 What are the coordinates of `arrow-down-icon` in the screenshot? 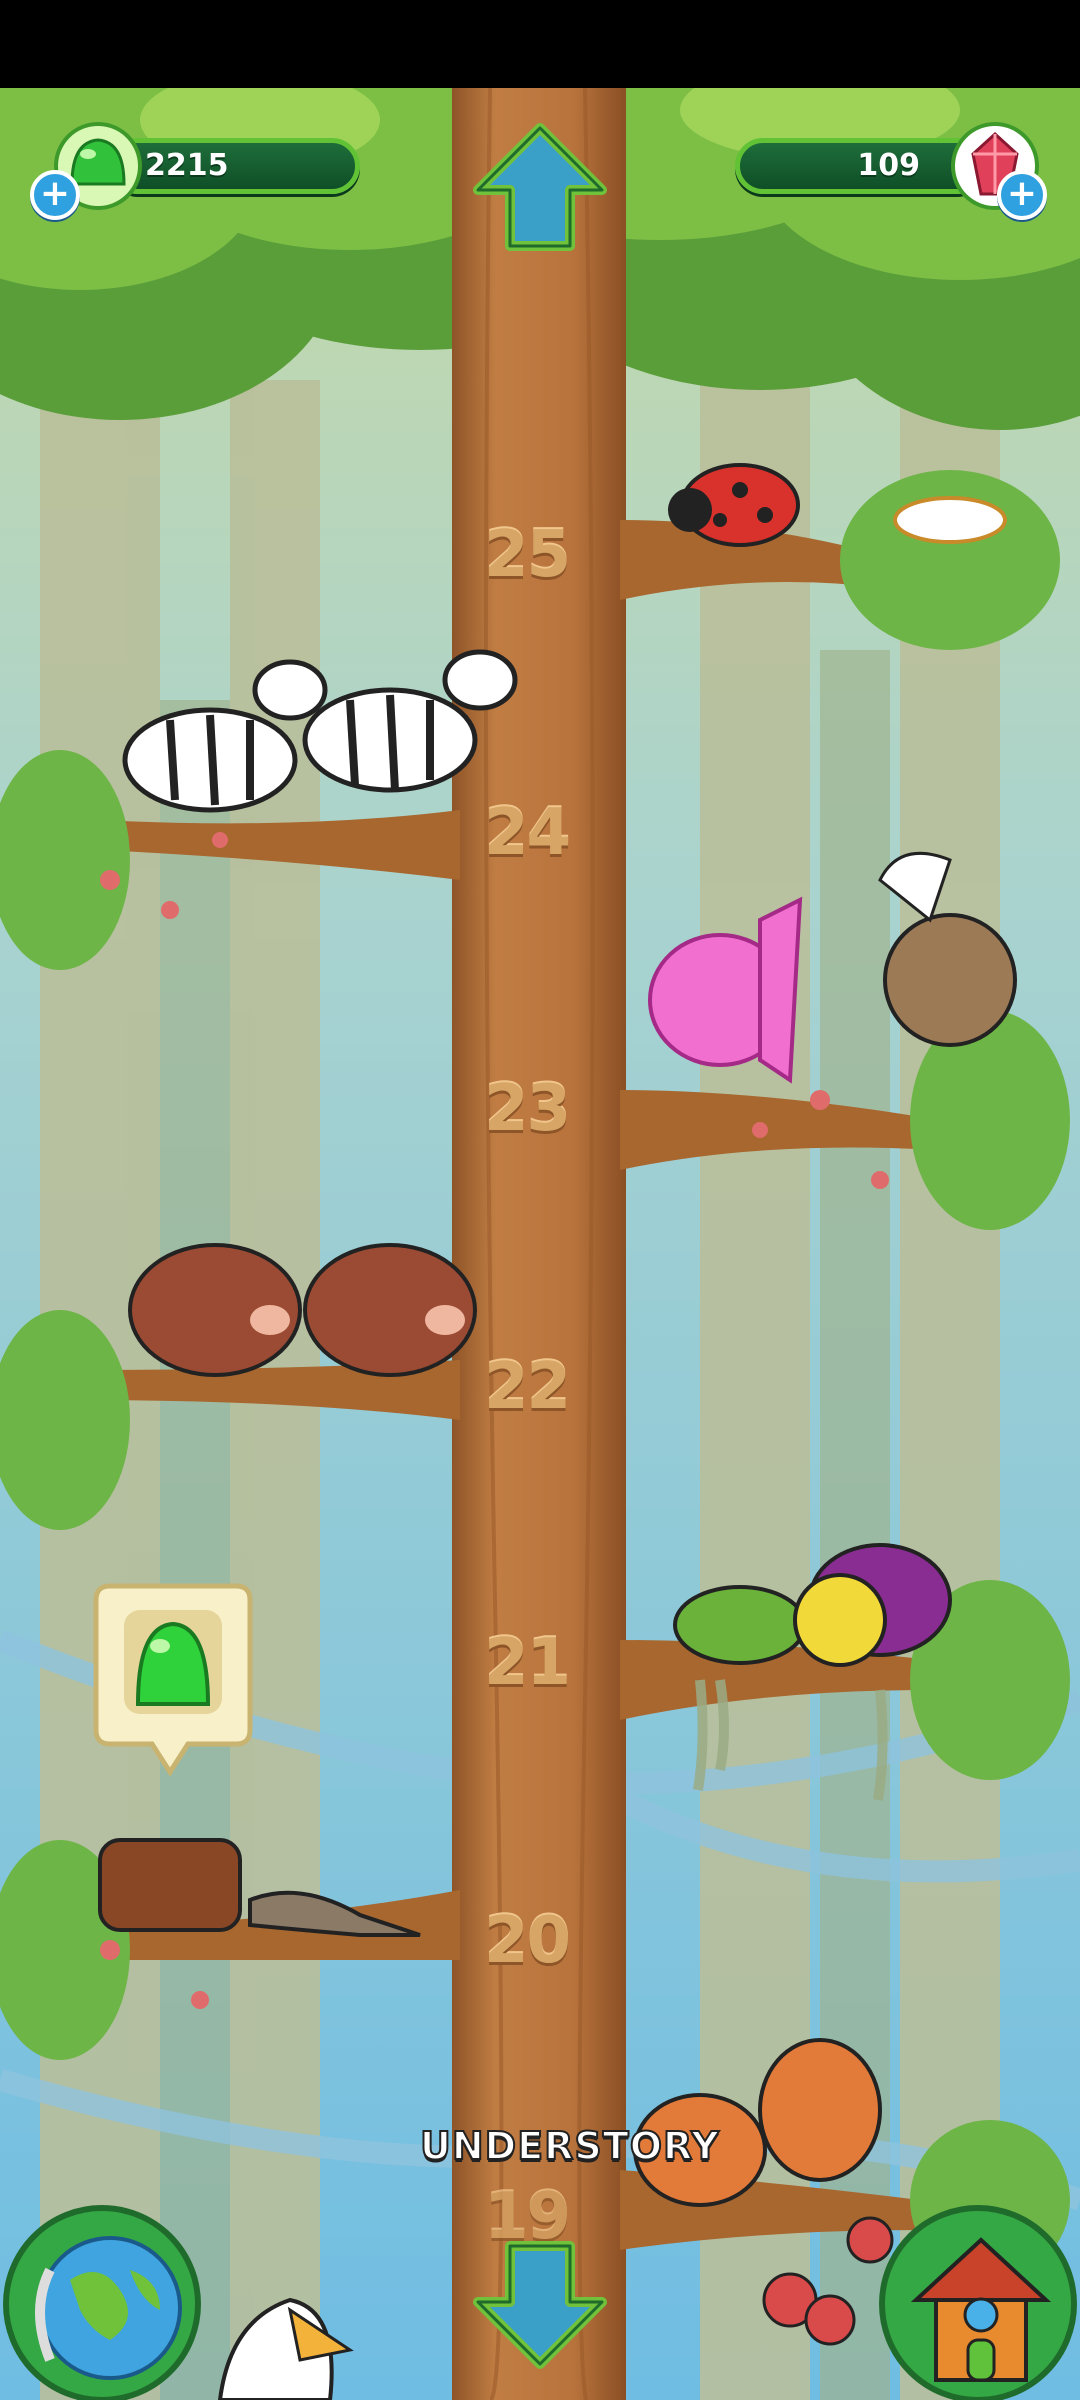 It's located at (540, 2303).